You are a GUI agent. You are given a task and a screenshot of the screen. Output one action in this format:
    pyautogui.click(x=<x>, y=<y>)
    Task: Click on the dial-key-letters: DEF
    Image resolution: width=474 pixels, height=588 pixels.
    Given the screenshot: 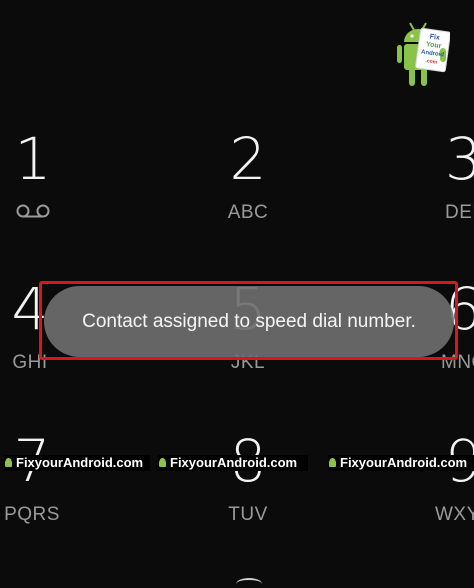 What is the action you would take?
    pyautogui.click(x=459, y=212)
    